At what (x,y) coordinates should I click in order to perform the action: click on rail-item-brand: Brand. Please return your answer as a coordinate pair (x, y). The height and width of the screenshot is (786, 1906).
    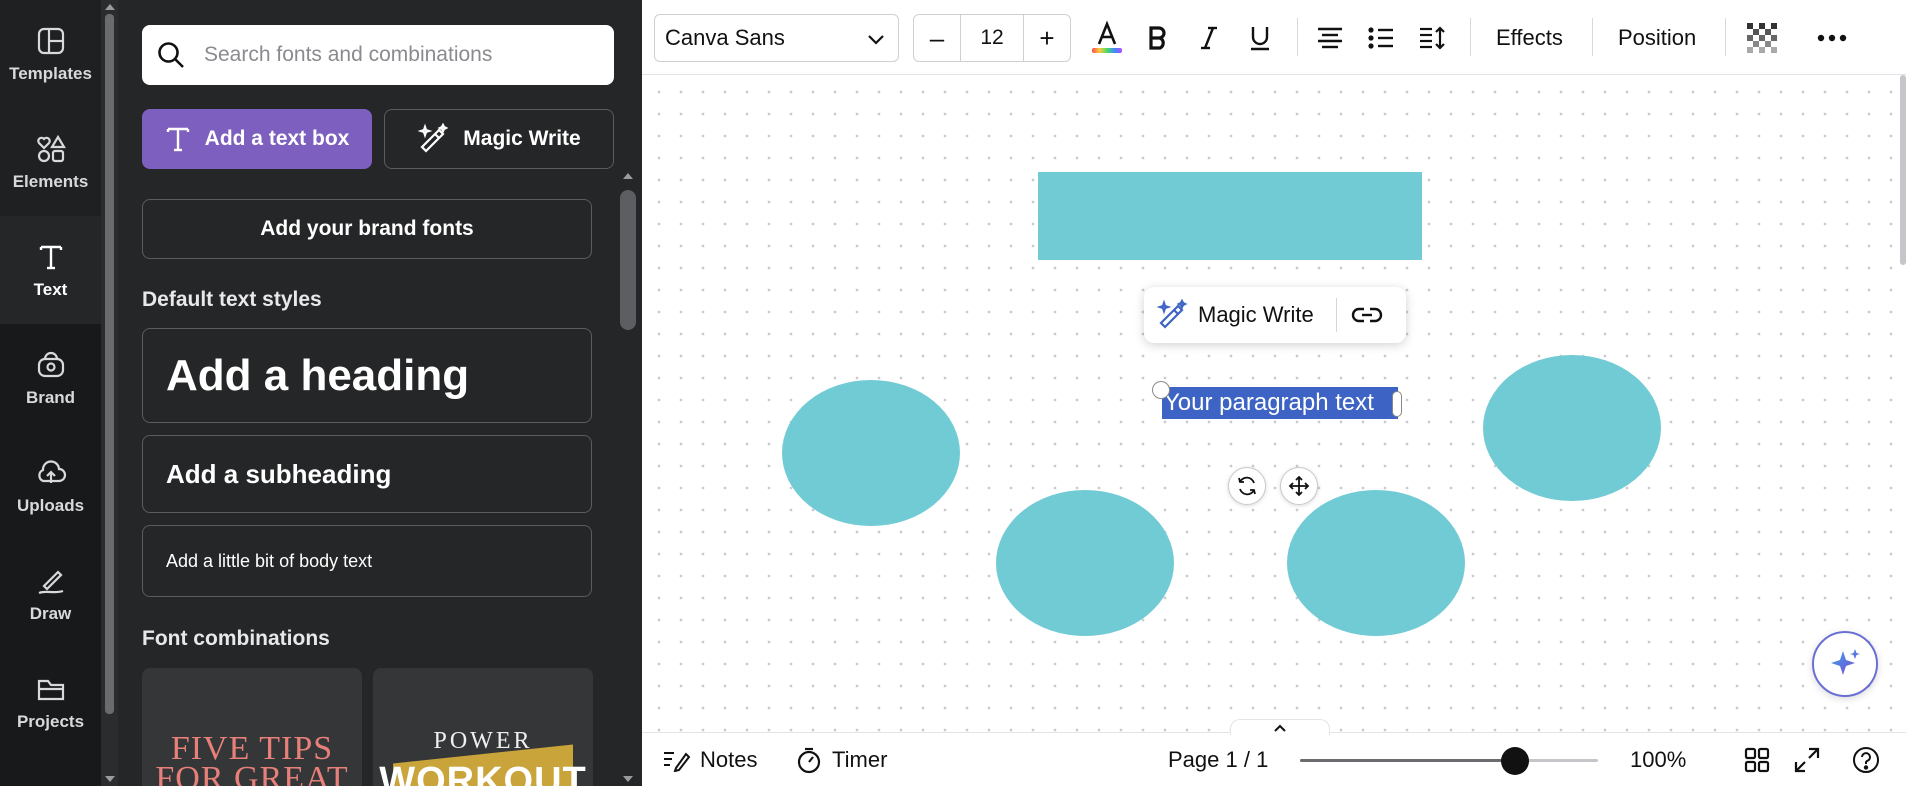
    Looking at the image, I should click on (50, 378).